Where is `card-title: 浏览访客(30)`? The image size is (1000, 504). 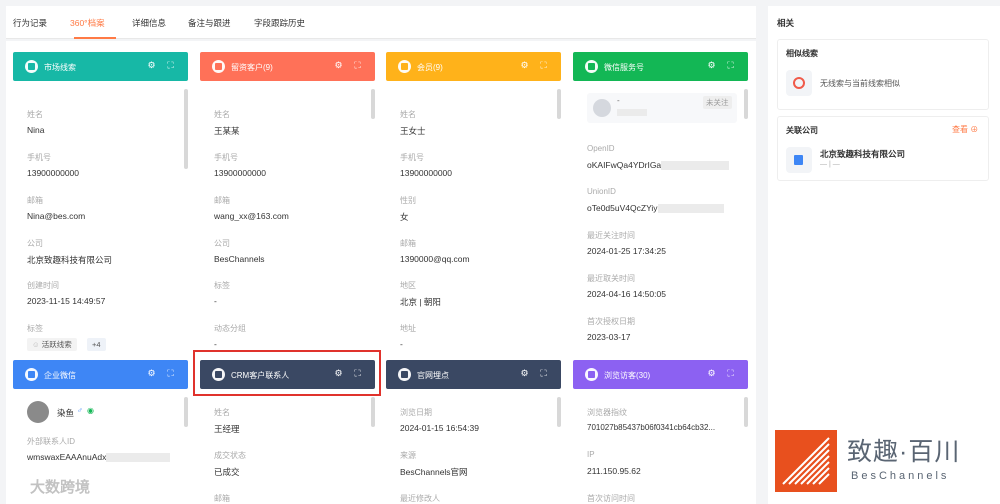 card-title: 浏览访客(30) is located at coordinates (627, 375).